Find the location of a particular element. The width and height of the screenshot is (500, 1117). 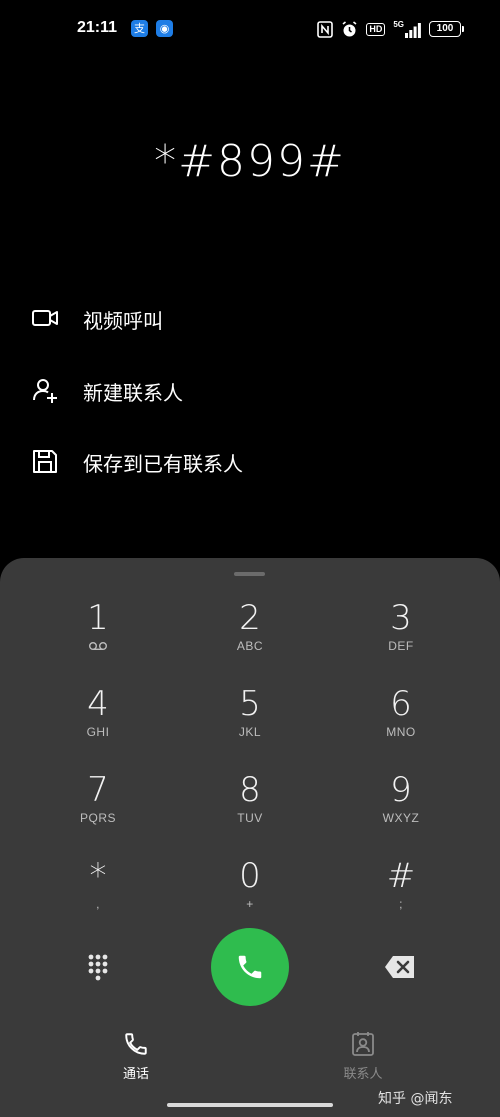

key-digit: 2 is located at coordinates (250, 618).